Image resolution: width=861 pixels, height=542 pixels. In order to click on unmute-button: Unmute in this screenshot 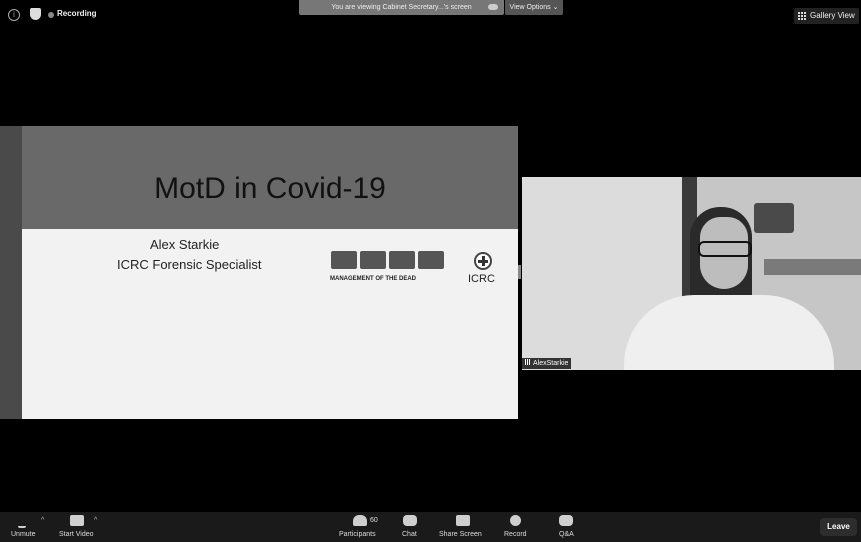, I will do `click(25, 527)`.